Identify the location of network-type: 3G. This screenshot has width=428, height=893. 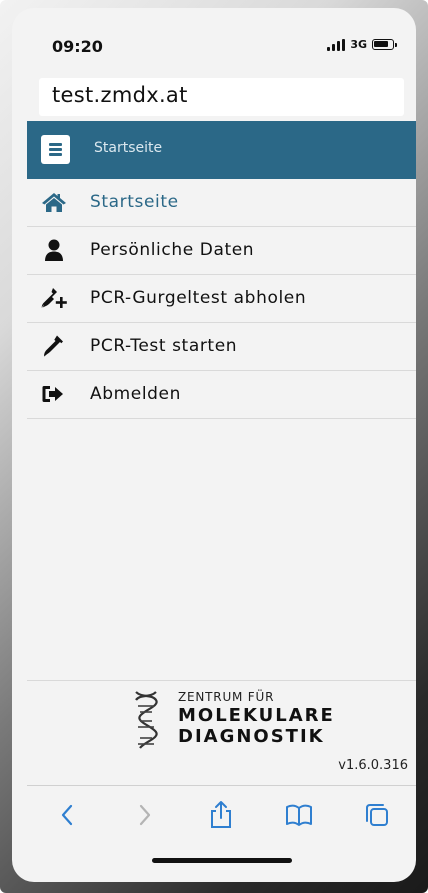
(358, 44).